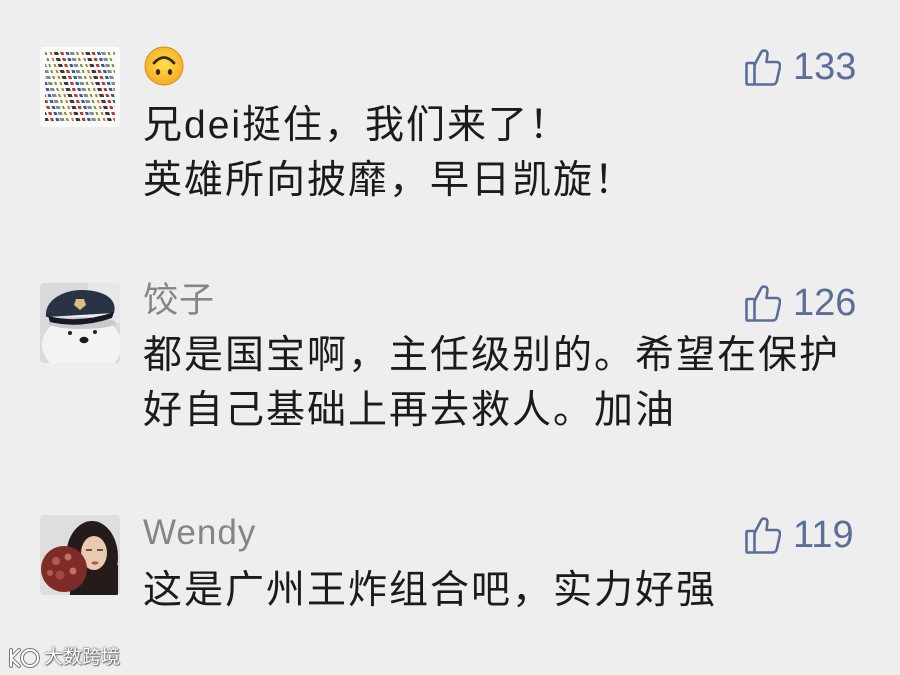  I want to click on upside-down-face-emoji, so click(164, 66).